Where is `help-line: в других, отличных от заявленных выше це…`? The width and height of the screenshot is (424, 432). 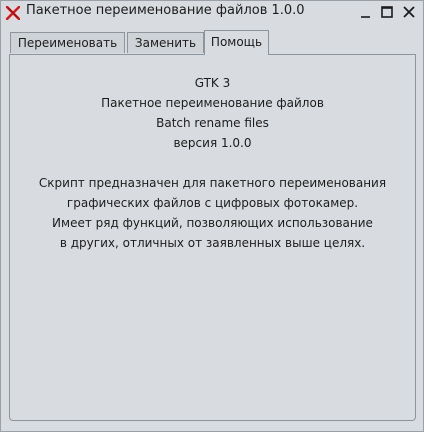
help-line: в других, отличных от заявленных выше це… is located at coordinates (212, 243).